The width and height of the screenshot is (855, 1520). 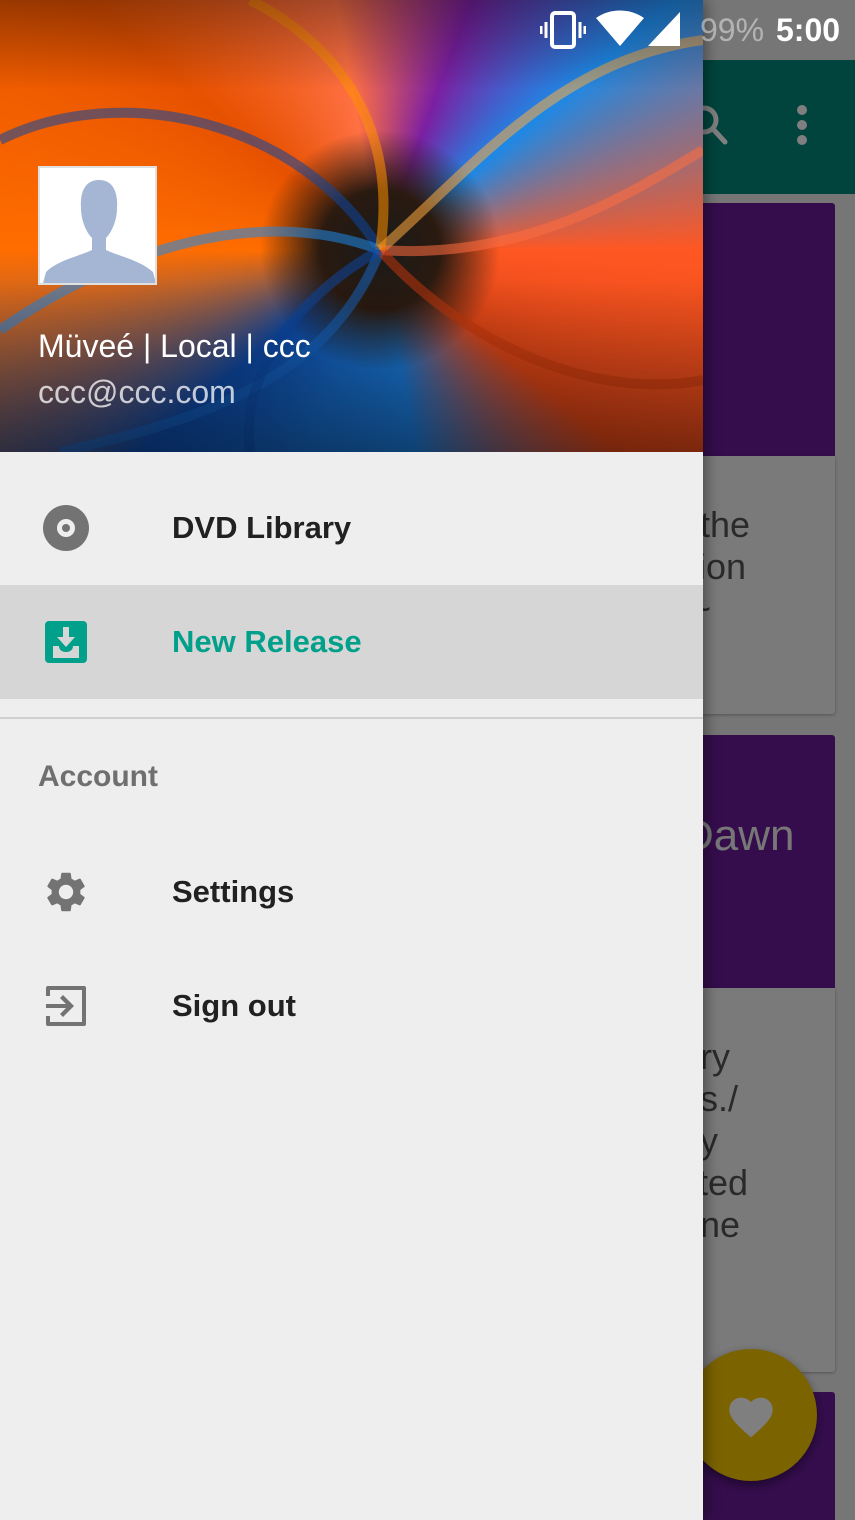 I want to click on disc-icon, so click(x=66, y=528).